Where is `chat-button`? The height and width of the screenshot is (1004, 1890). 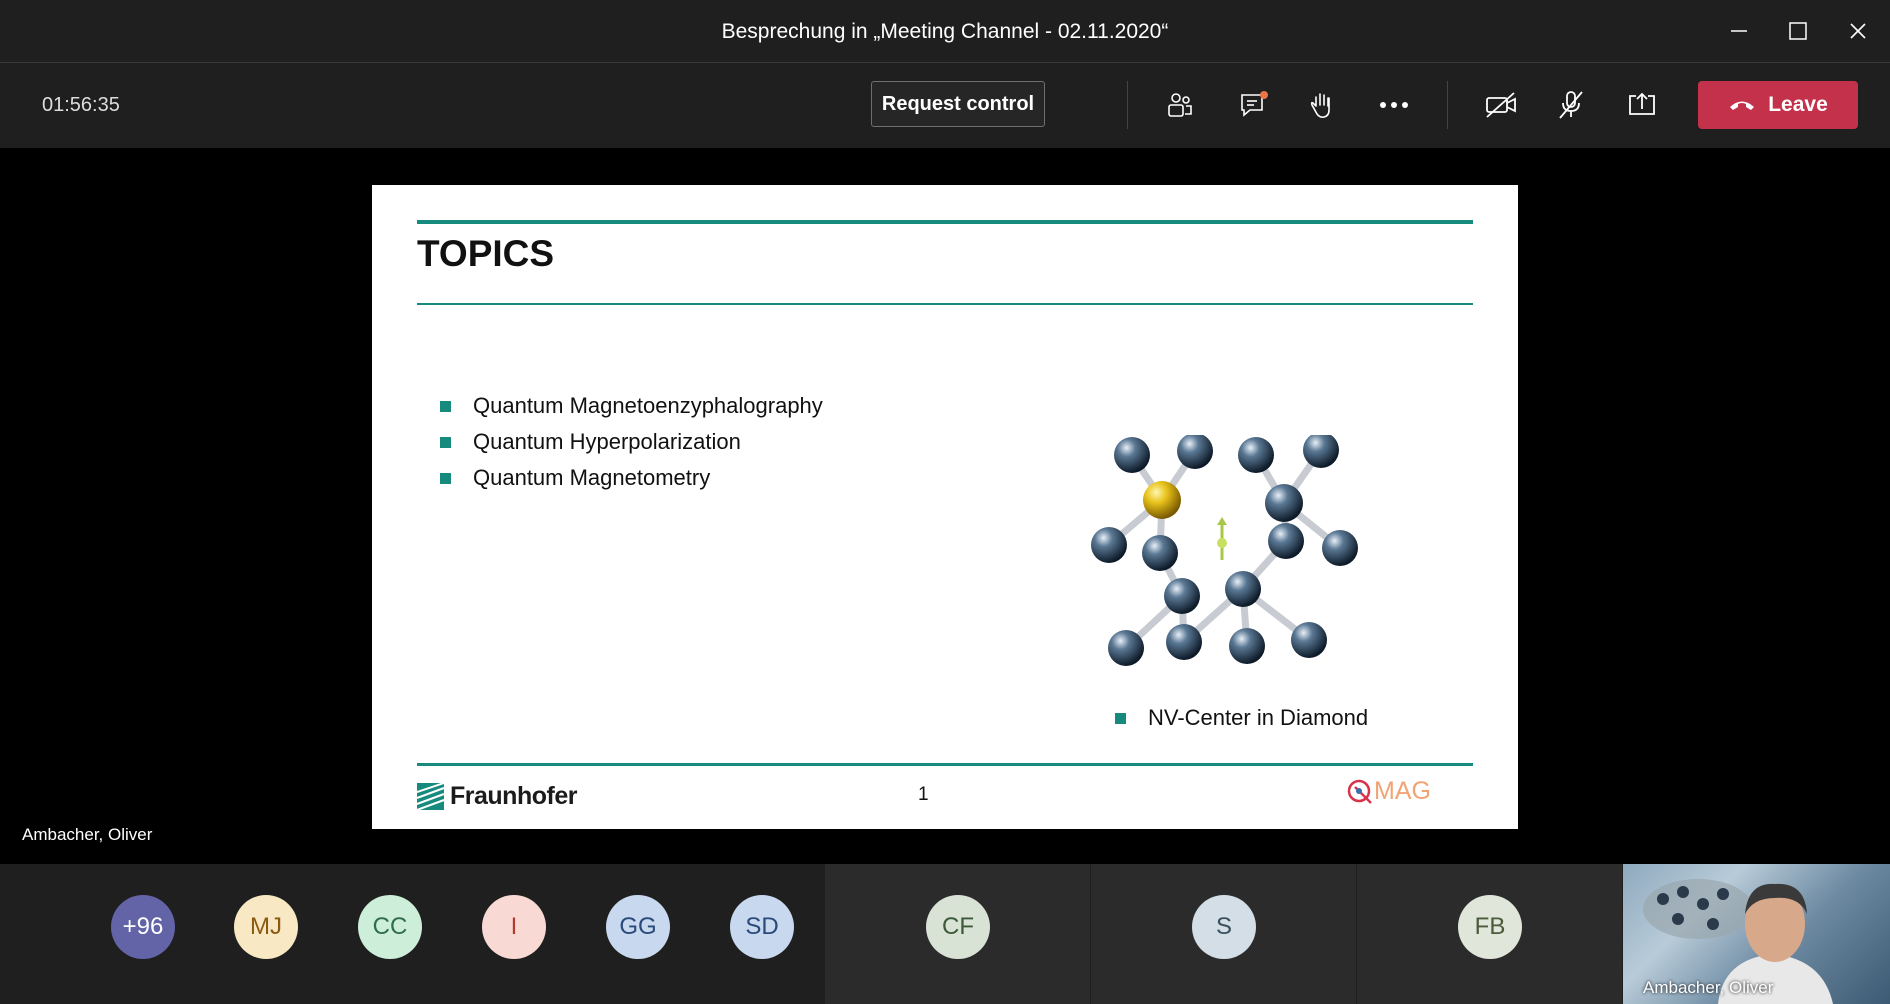 chat-button is located at coordinates (1254, 105).